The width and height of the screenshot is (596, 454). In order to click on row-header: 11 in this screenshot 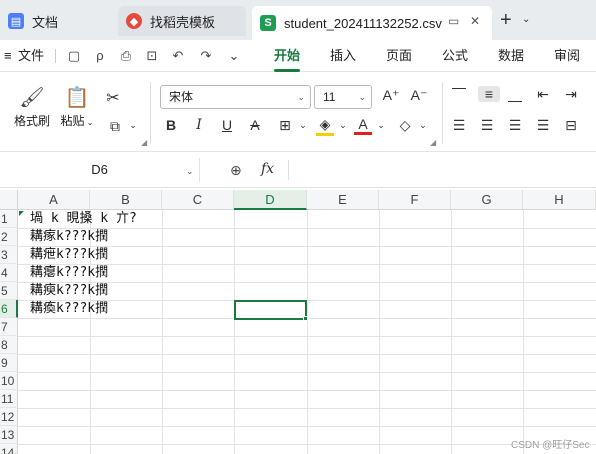, I will do `click(9, 399)`.